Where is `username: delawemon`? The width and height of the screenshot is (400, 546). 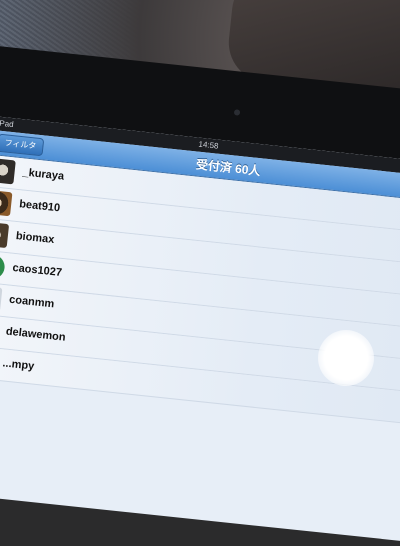
username: delawemon is located at coordinates (36, 334).